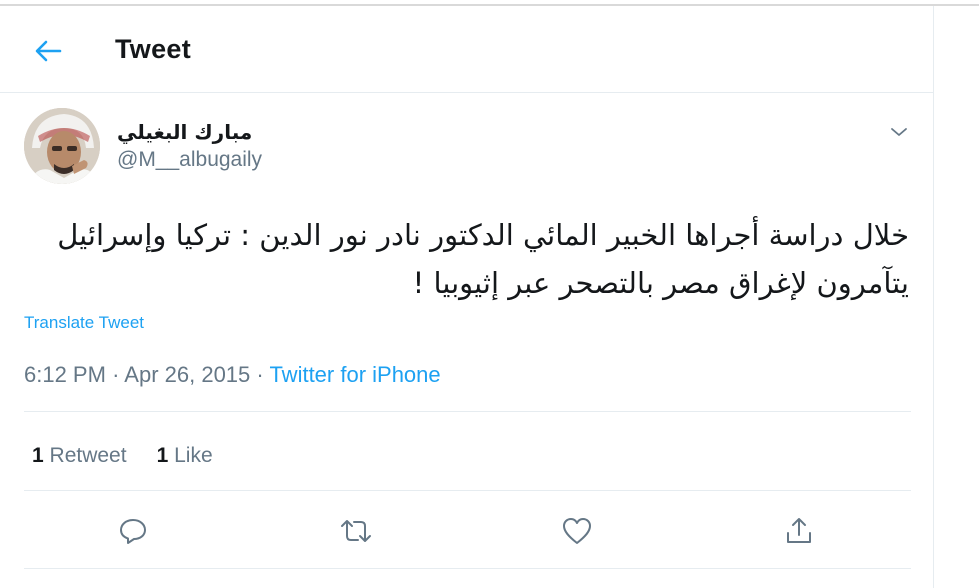 This screenshot has height=588, width=979. I want to click on like-button, so click(577, 531).